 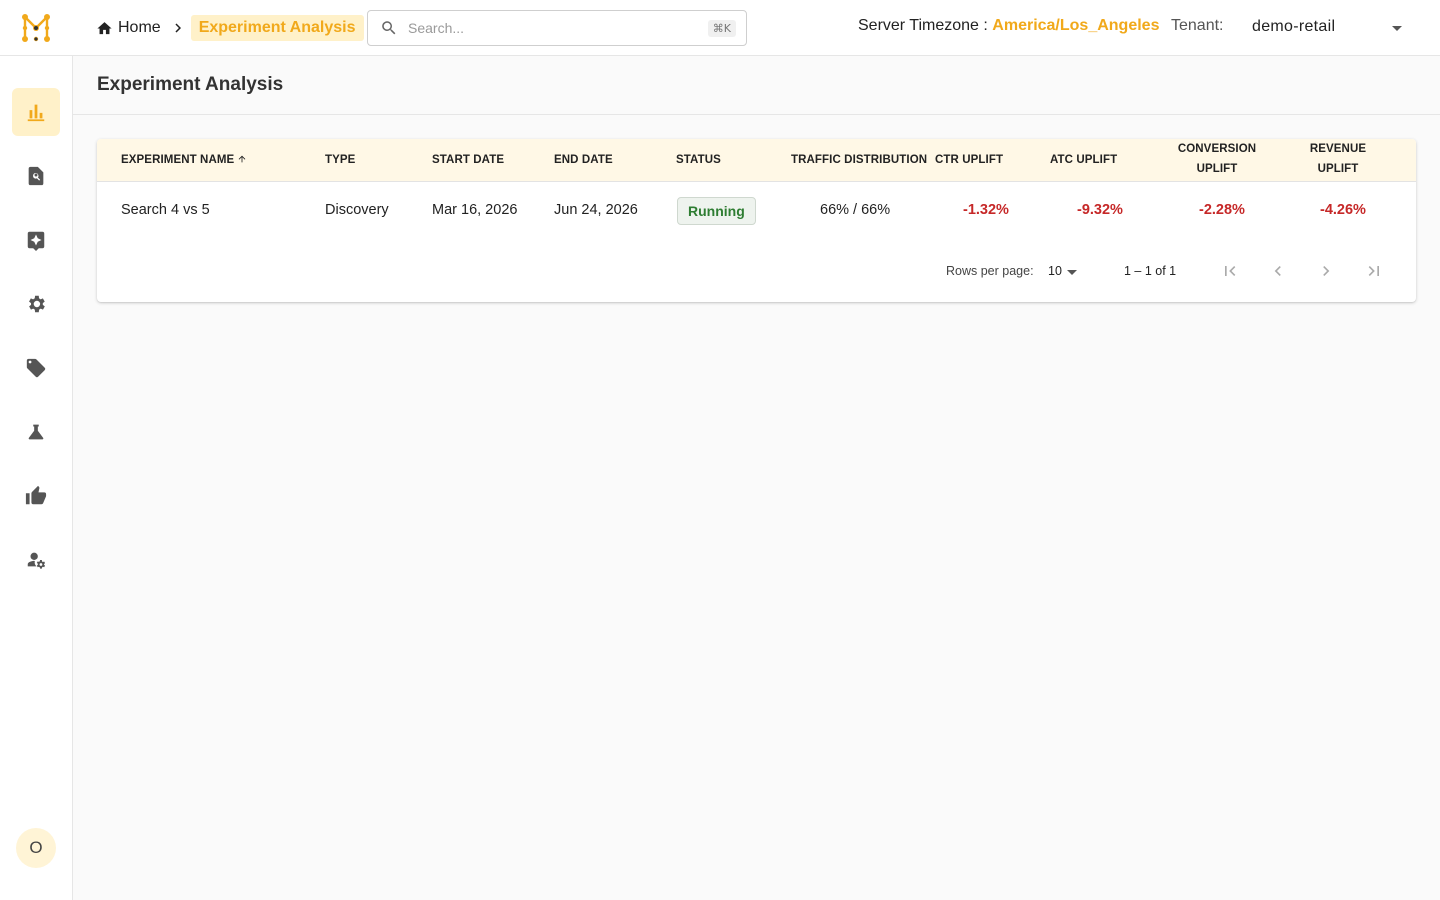 I want to click on cell-experiment-name: Search 4 vs 5, so click(x=165, y=210).